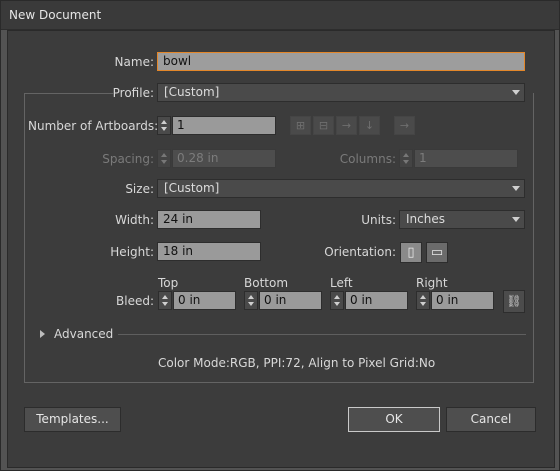 This screenshot has width=560, height=471. I want to click on bleed-top-label: Top, so click(168, 283).